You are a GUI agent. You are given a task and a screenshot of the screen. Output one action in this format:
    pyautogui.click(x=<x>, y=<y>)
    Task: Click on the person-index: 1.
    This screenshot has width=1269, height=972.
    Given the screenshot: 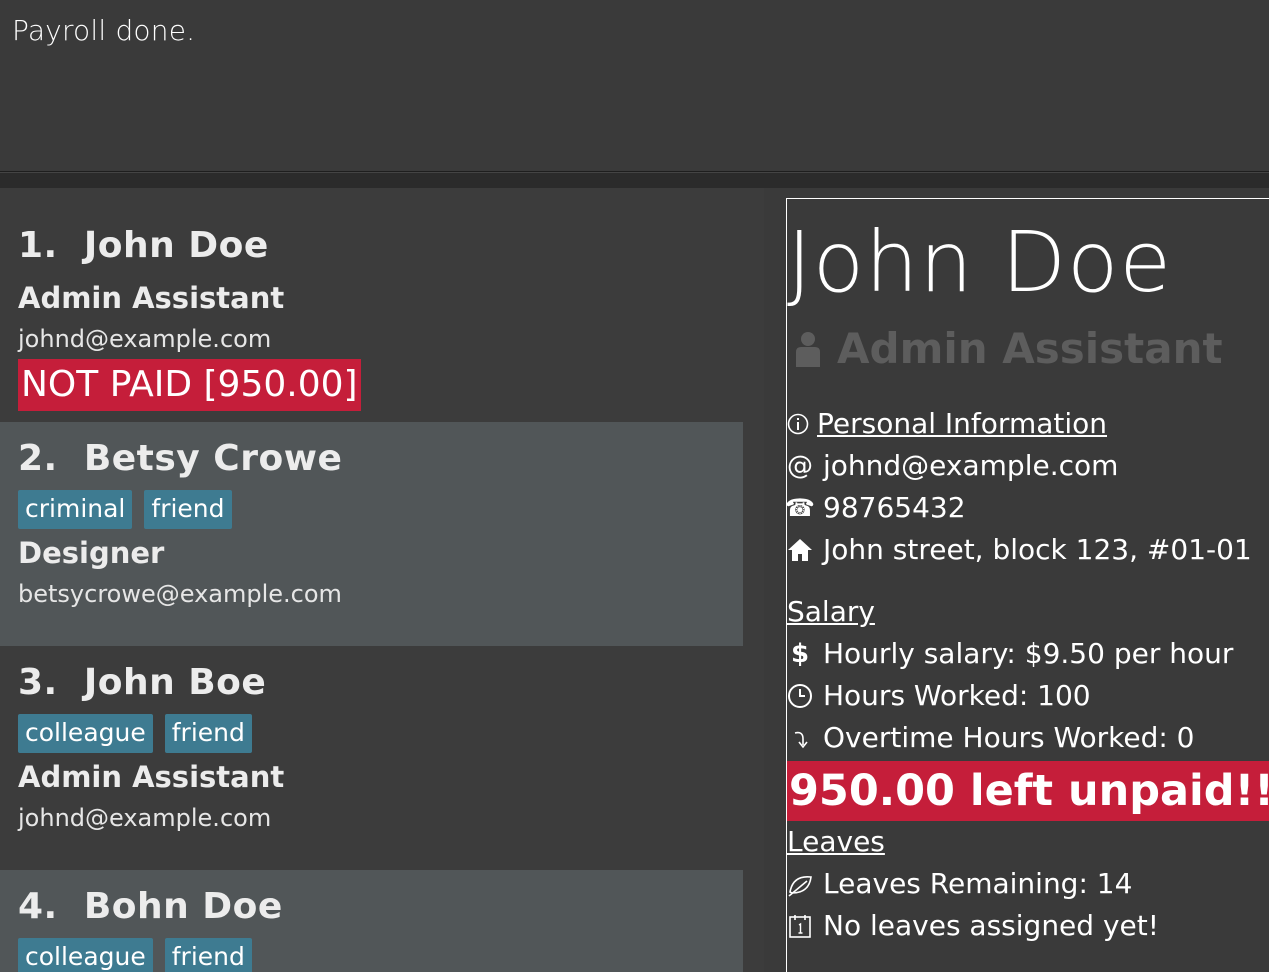 What is the action you would take?
    pyautogui.click(x=38, y=245)
    